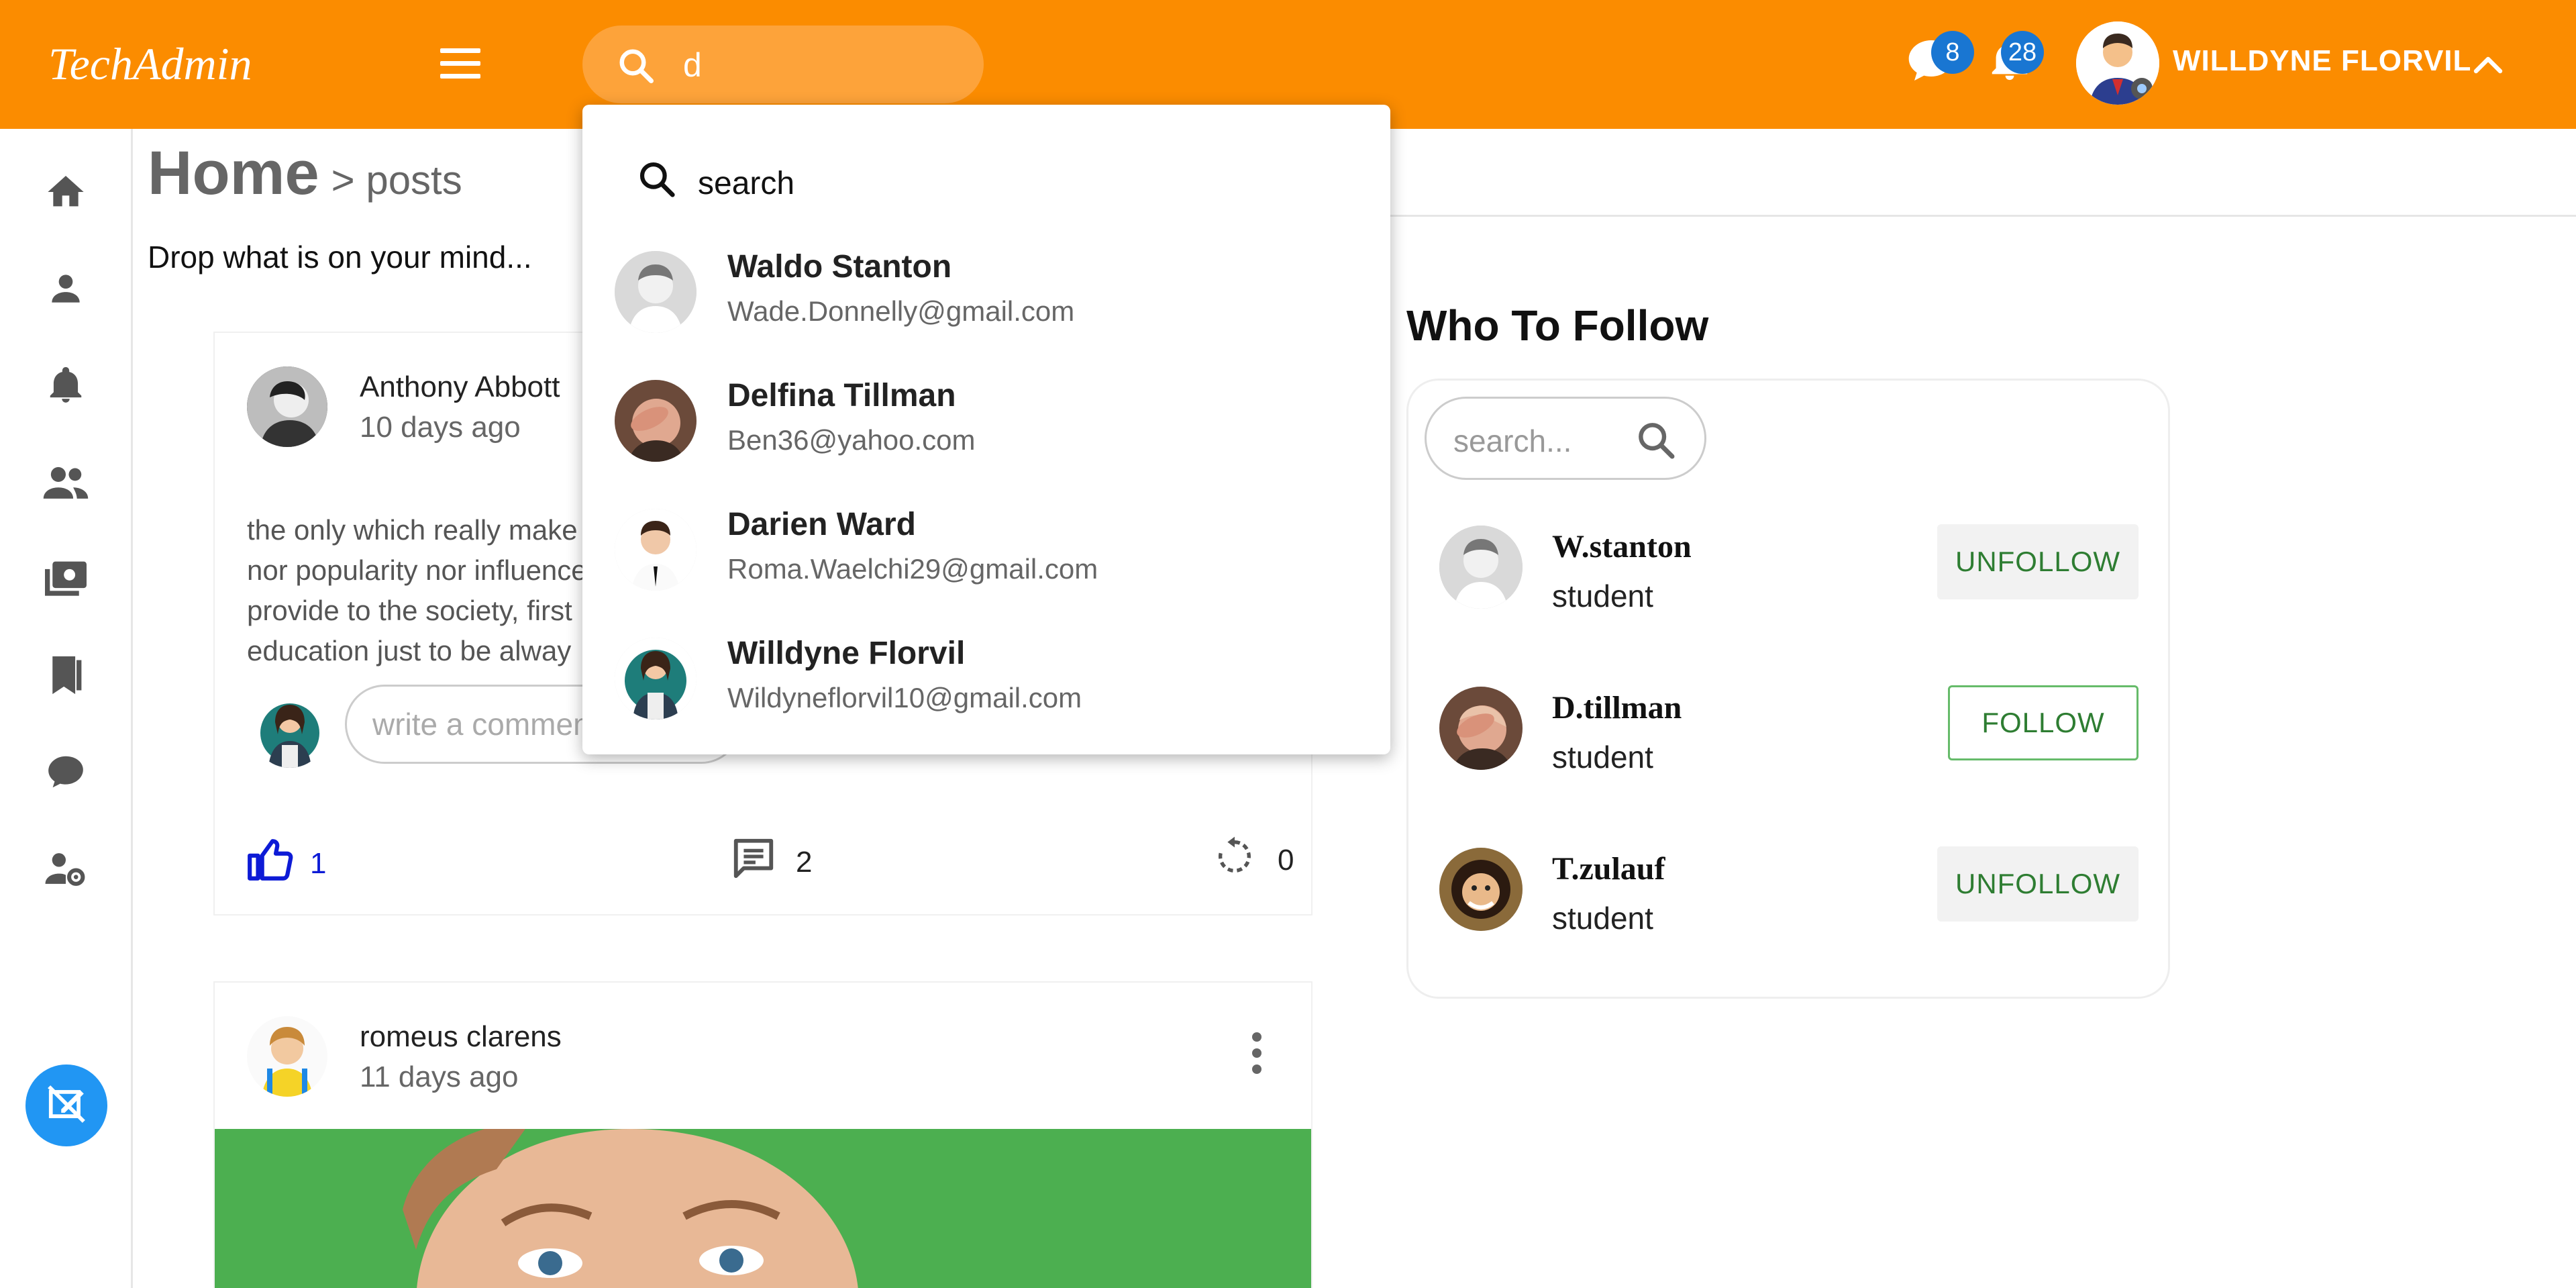 The height and width of the screenshot is (1288, 2576). What do you see at coordinates (1617, 707) in the screenshot?
I see `follow-name: D.tillman` at bounding box center [1617, 707].